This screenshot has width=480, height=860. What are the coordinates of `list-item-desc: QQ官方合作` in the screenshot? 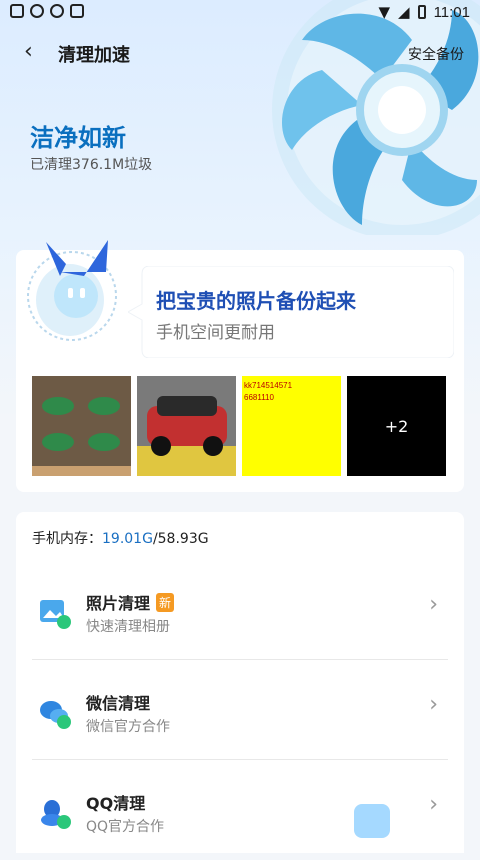 It's located at (125, 827).